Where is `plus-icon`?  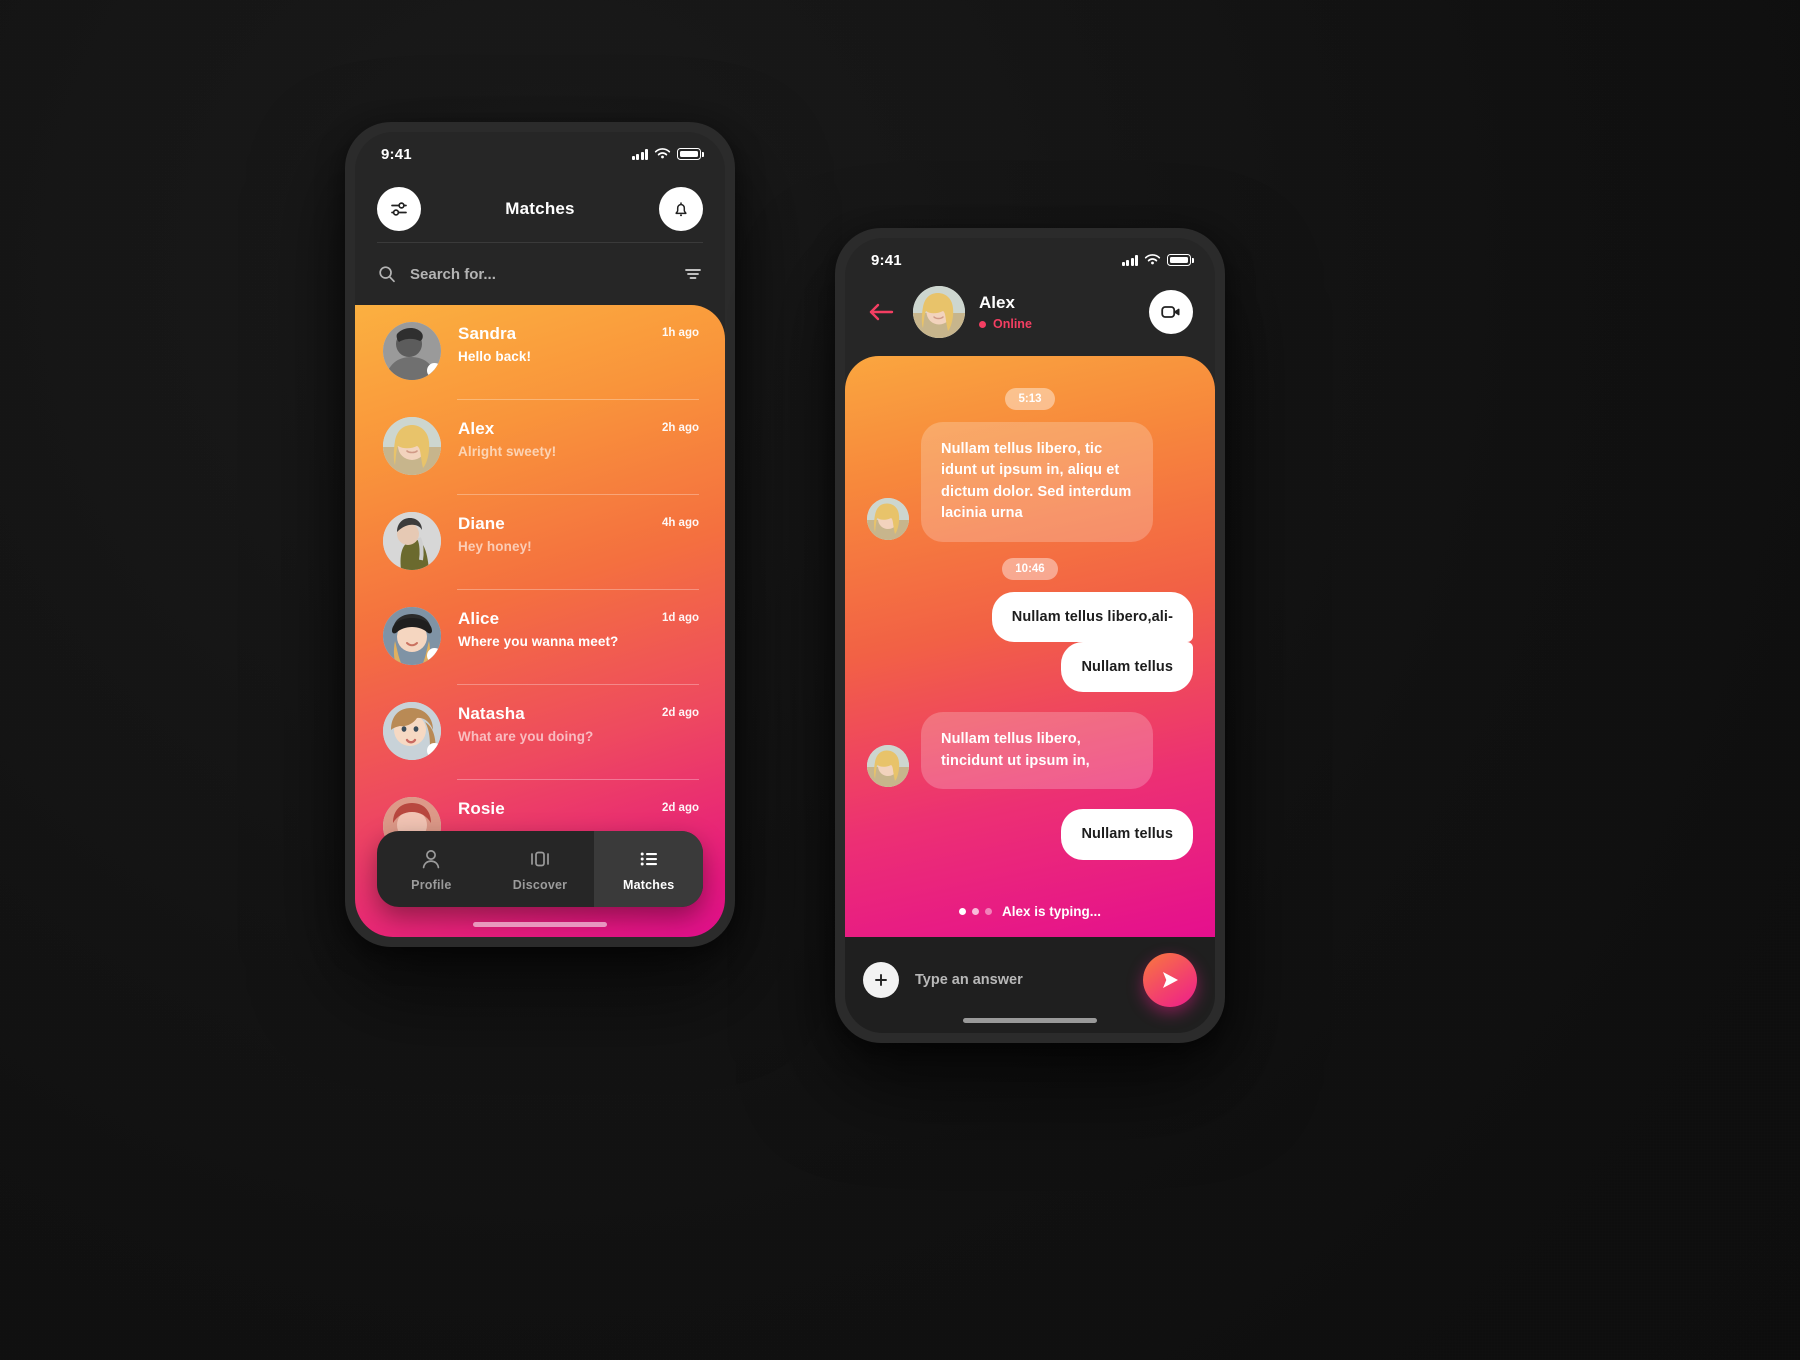
plus-icon is located at coordinates (881, 980).